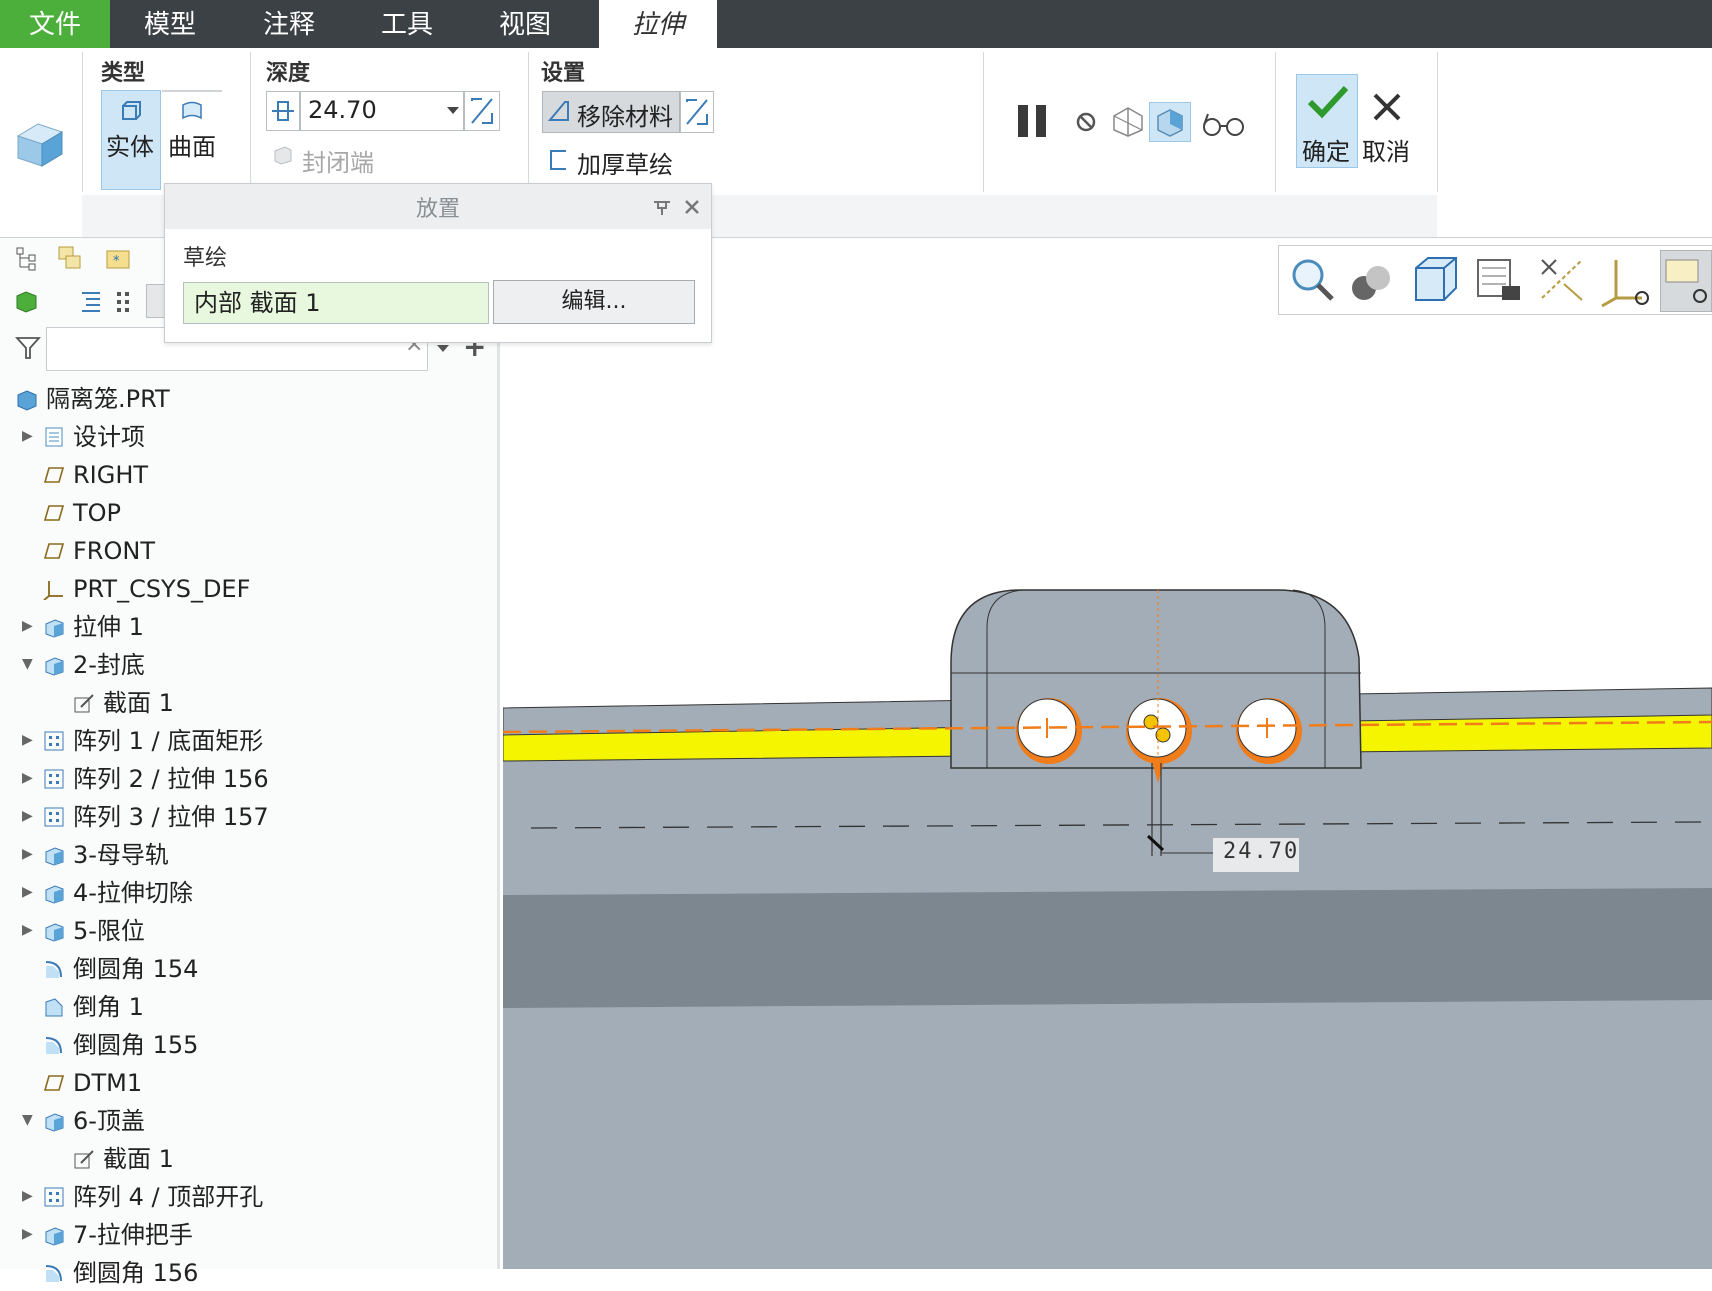 The width and height of the screenshot is (1712, 1291). What do you see at coordinates (1033, 121) in the screenshot?
I see `pause-icon` at bounding box center [1033, 121].